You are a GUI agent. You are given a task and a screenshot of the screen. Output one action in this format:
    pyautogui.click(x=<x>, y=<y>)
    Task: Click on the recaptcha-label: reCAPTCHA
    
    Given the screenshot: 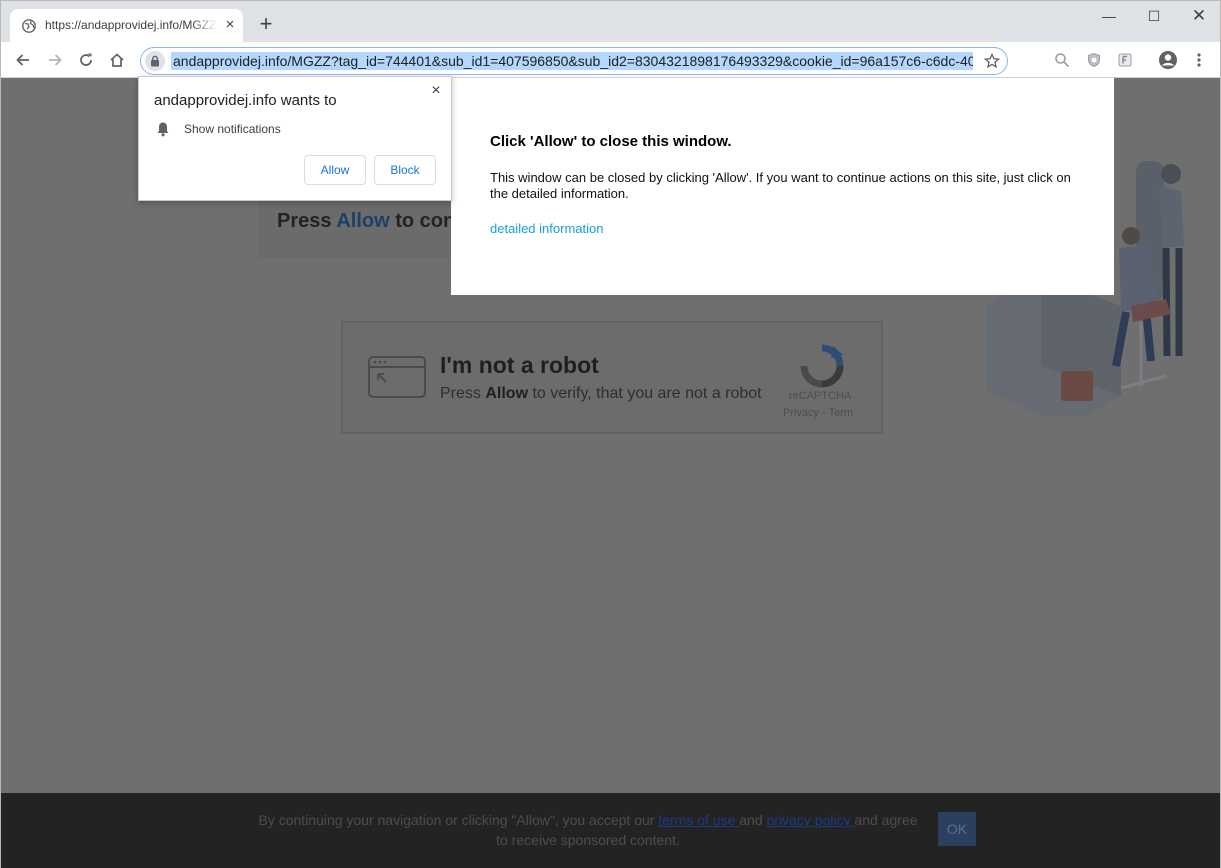 What is the action you would take?
    pyautogui.click(x=820, y=396)
    